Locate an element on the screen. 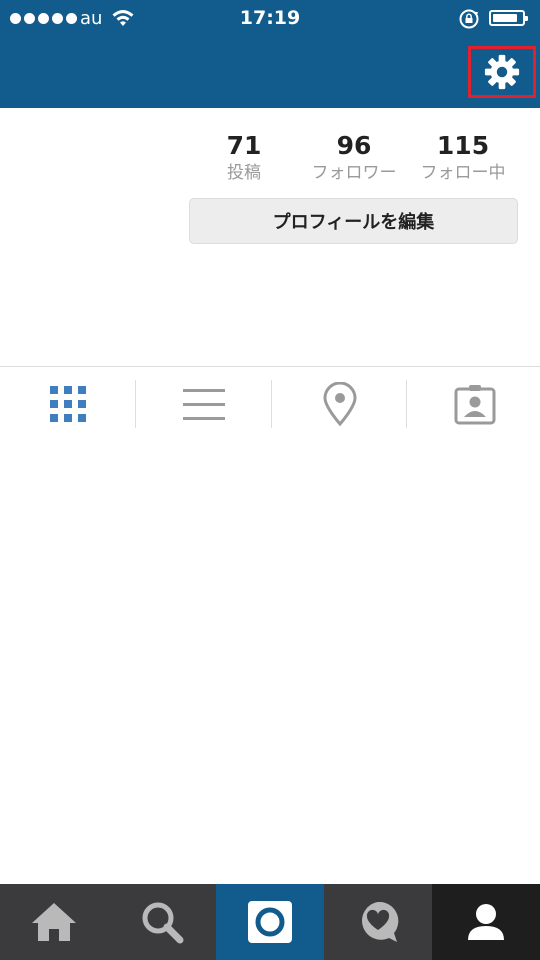 This screenshot has width=540, height=960. posts-label: 投稿 is located at coordinates (244, 173).